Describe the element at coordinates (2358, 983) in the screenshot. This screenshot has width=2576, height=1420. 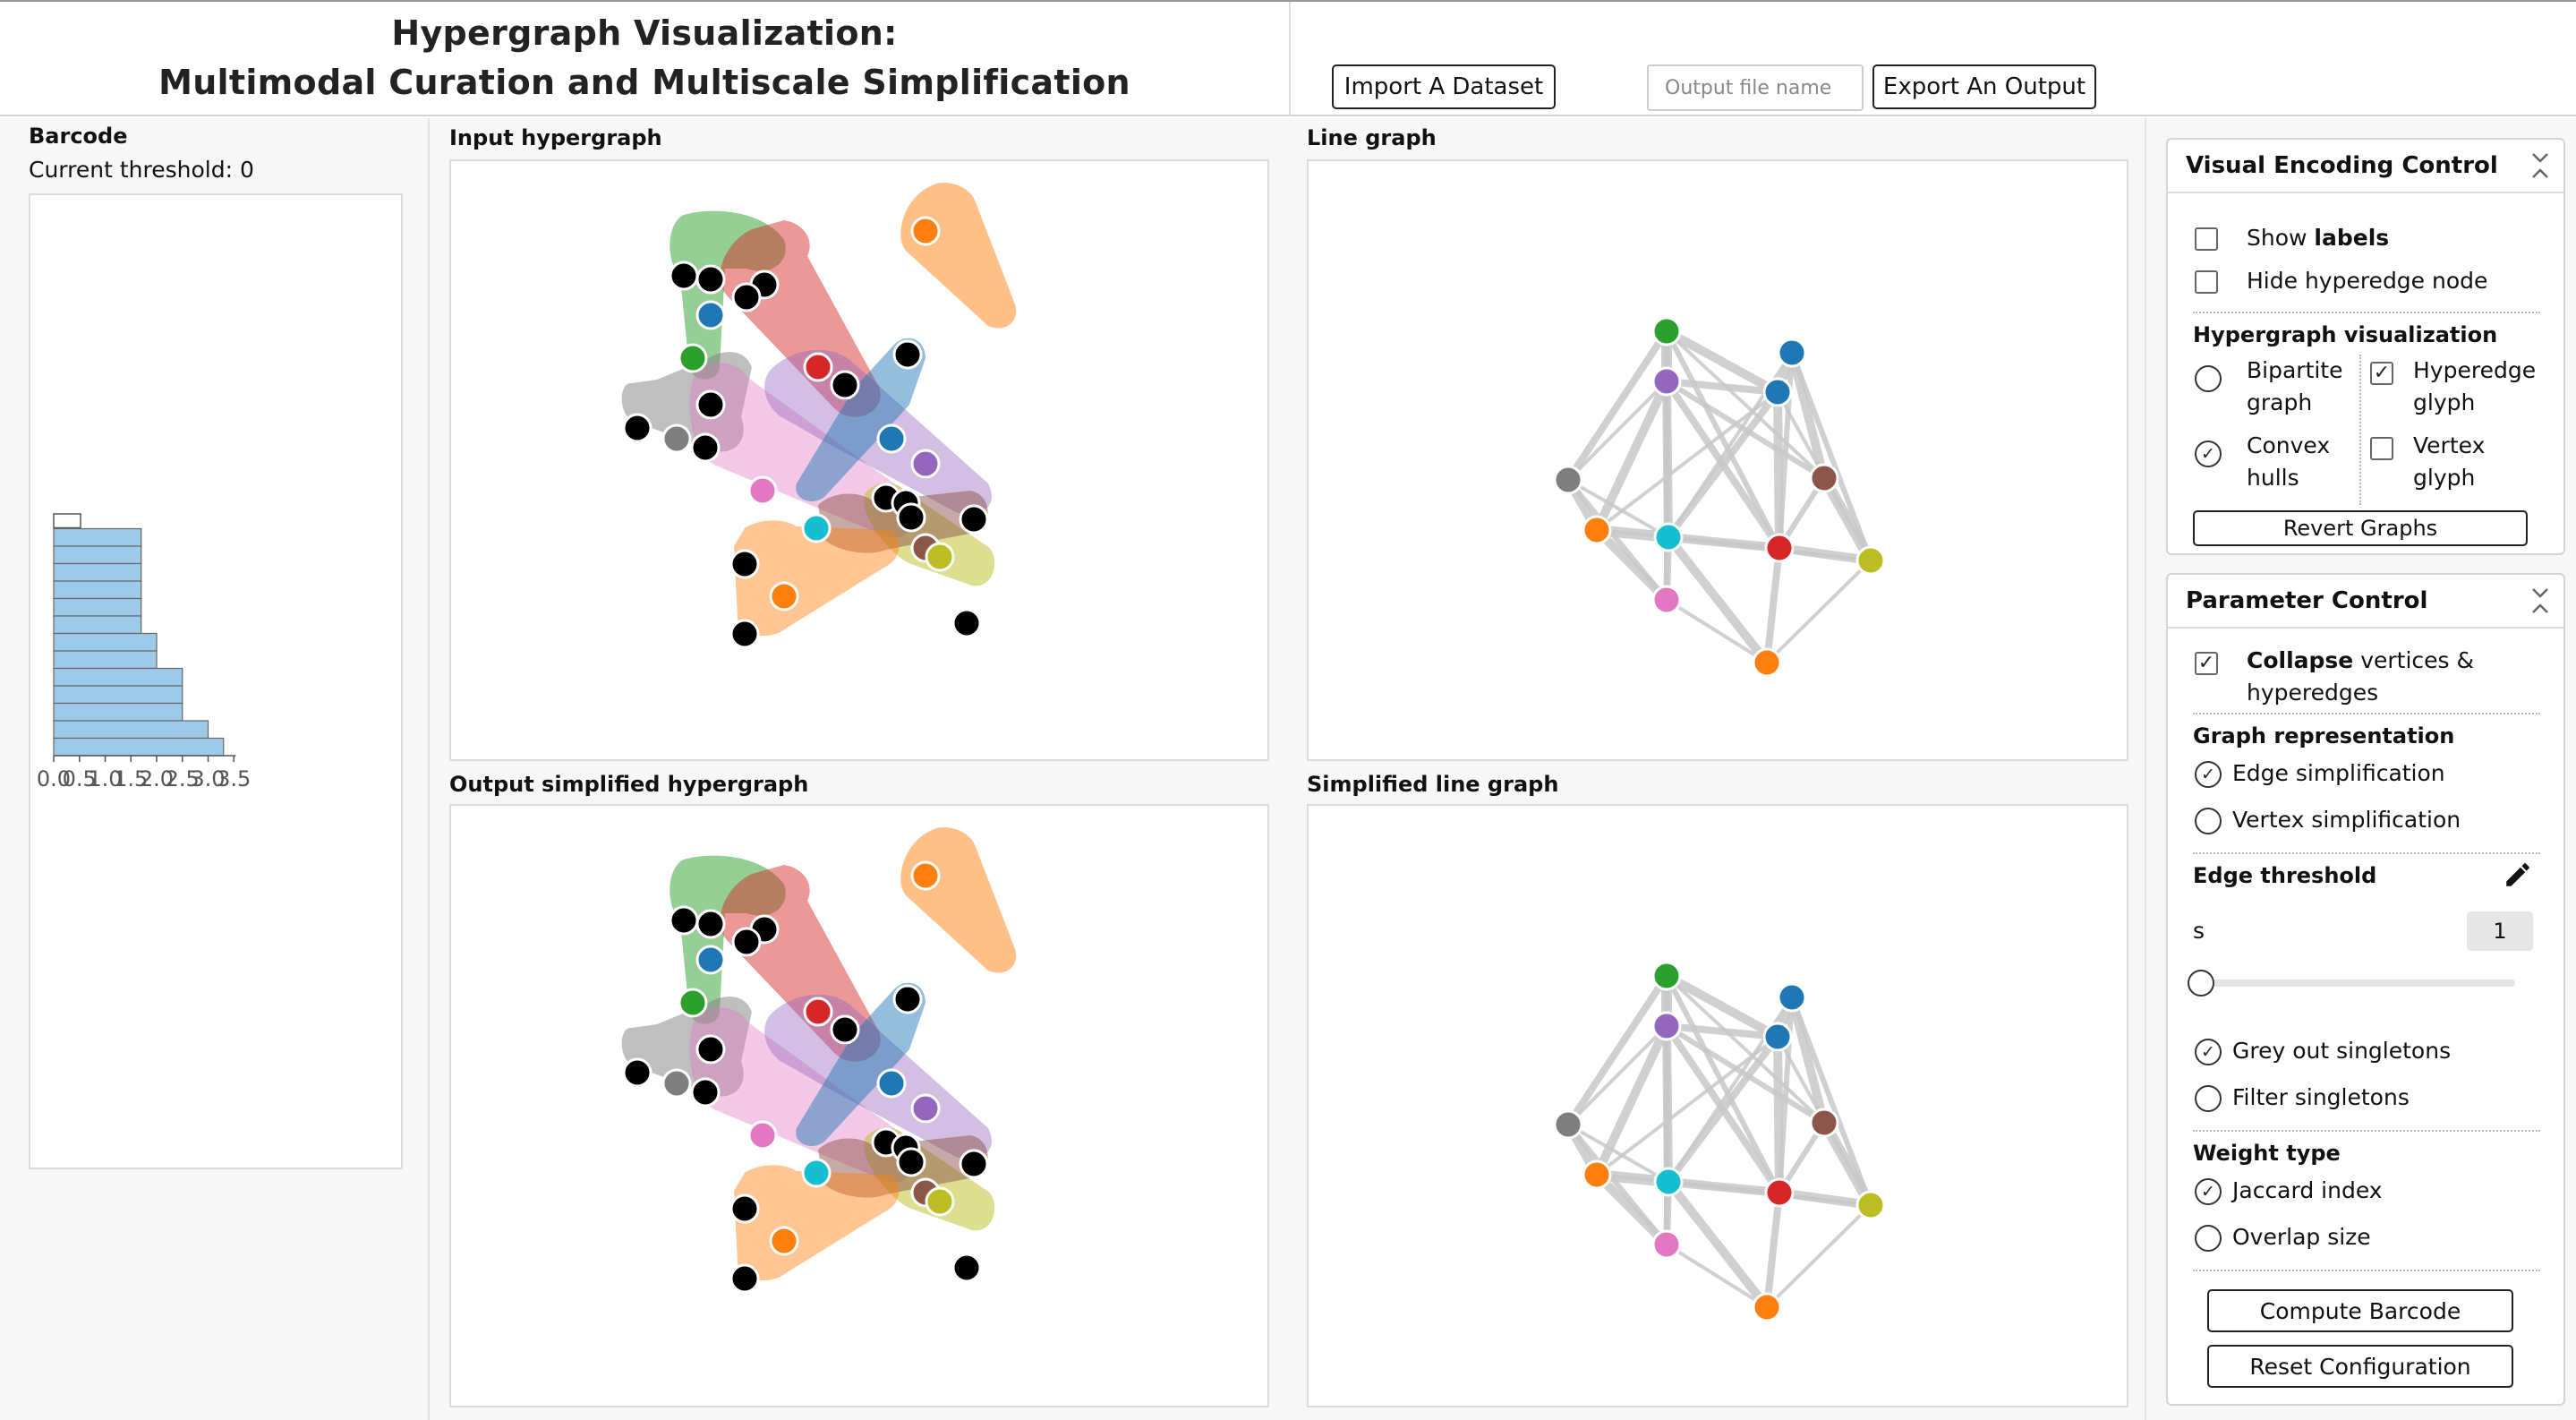
I see `edge-threshold-slider-track` at that location.